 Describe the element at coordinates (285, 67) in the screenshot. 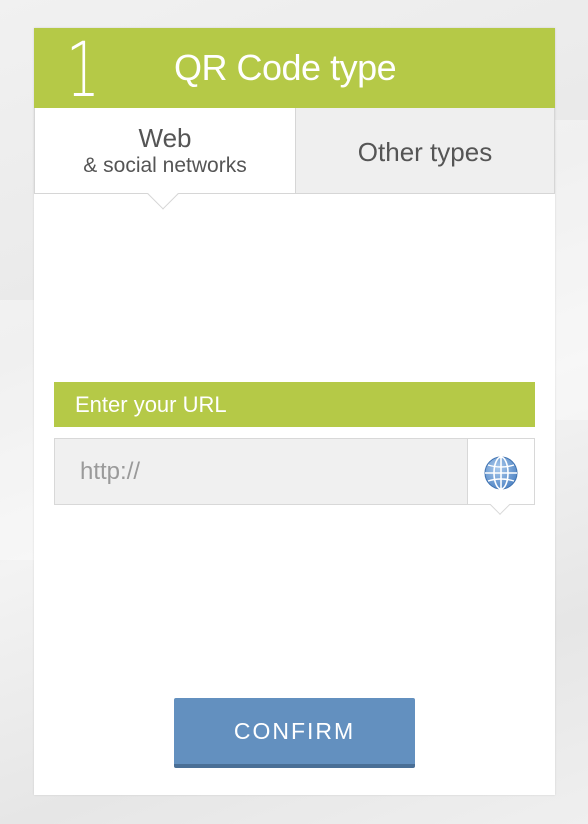

I see `card-title: QR Code type` at that location.